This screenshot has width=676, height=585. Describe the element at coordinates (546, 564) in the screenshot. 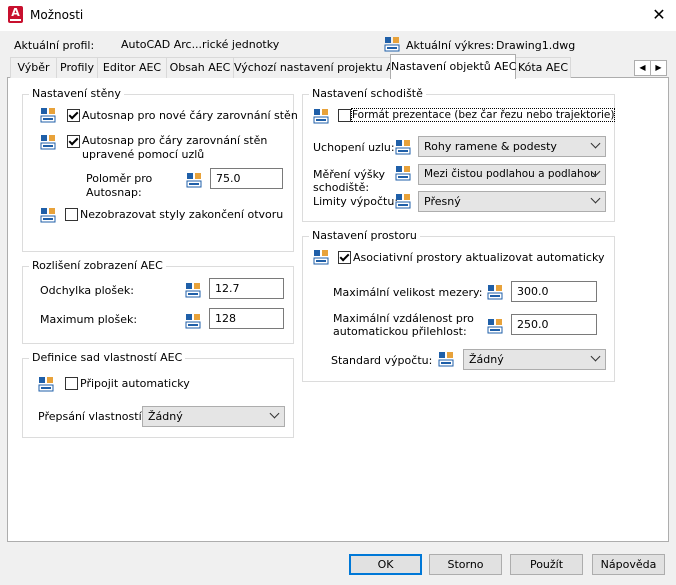

I see `apply-button: Použít` at that location.